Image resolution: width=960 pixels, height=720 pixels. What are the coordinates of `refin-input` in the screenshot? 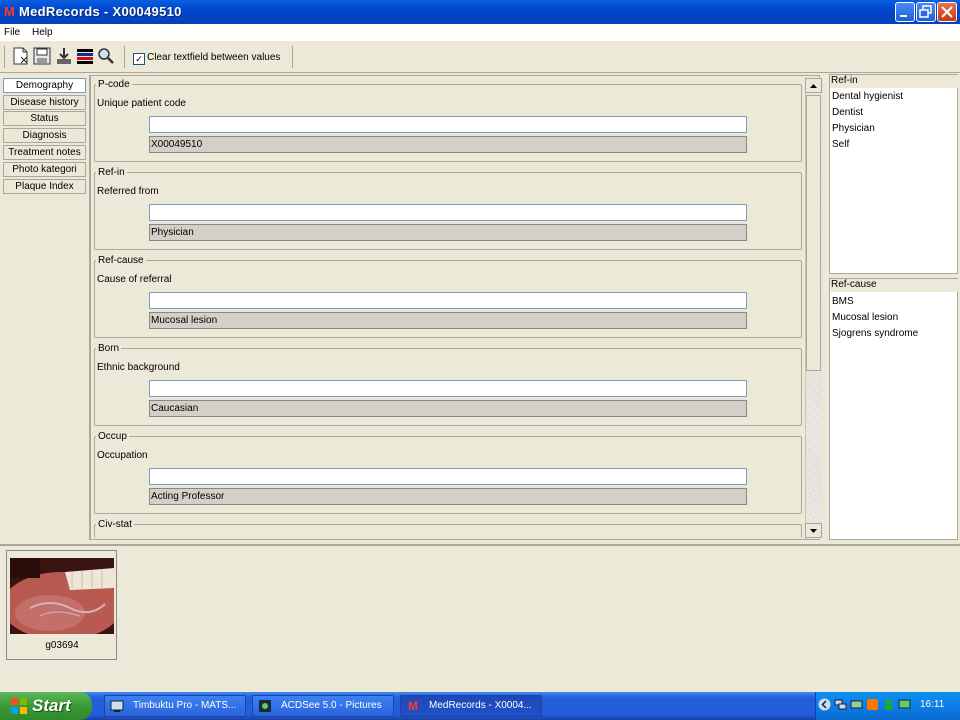 It's located at (448, 212).